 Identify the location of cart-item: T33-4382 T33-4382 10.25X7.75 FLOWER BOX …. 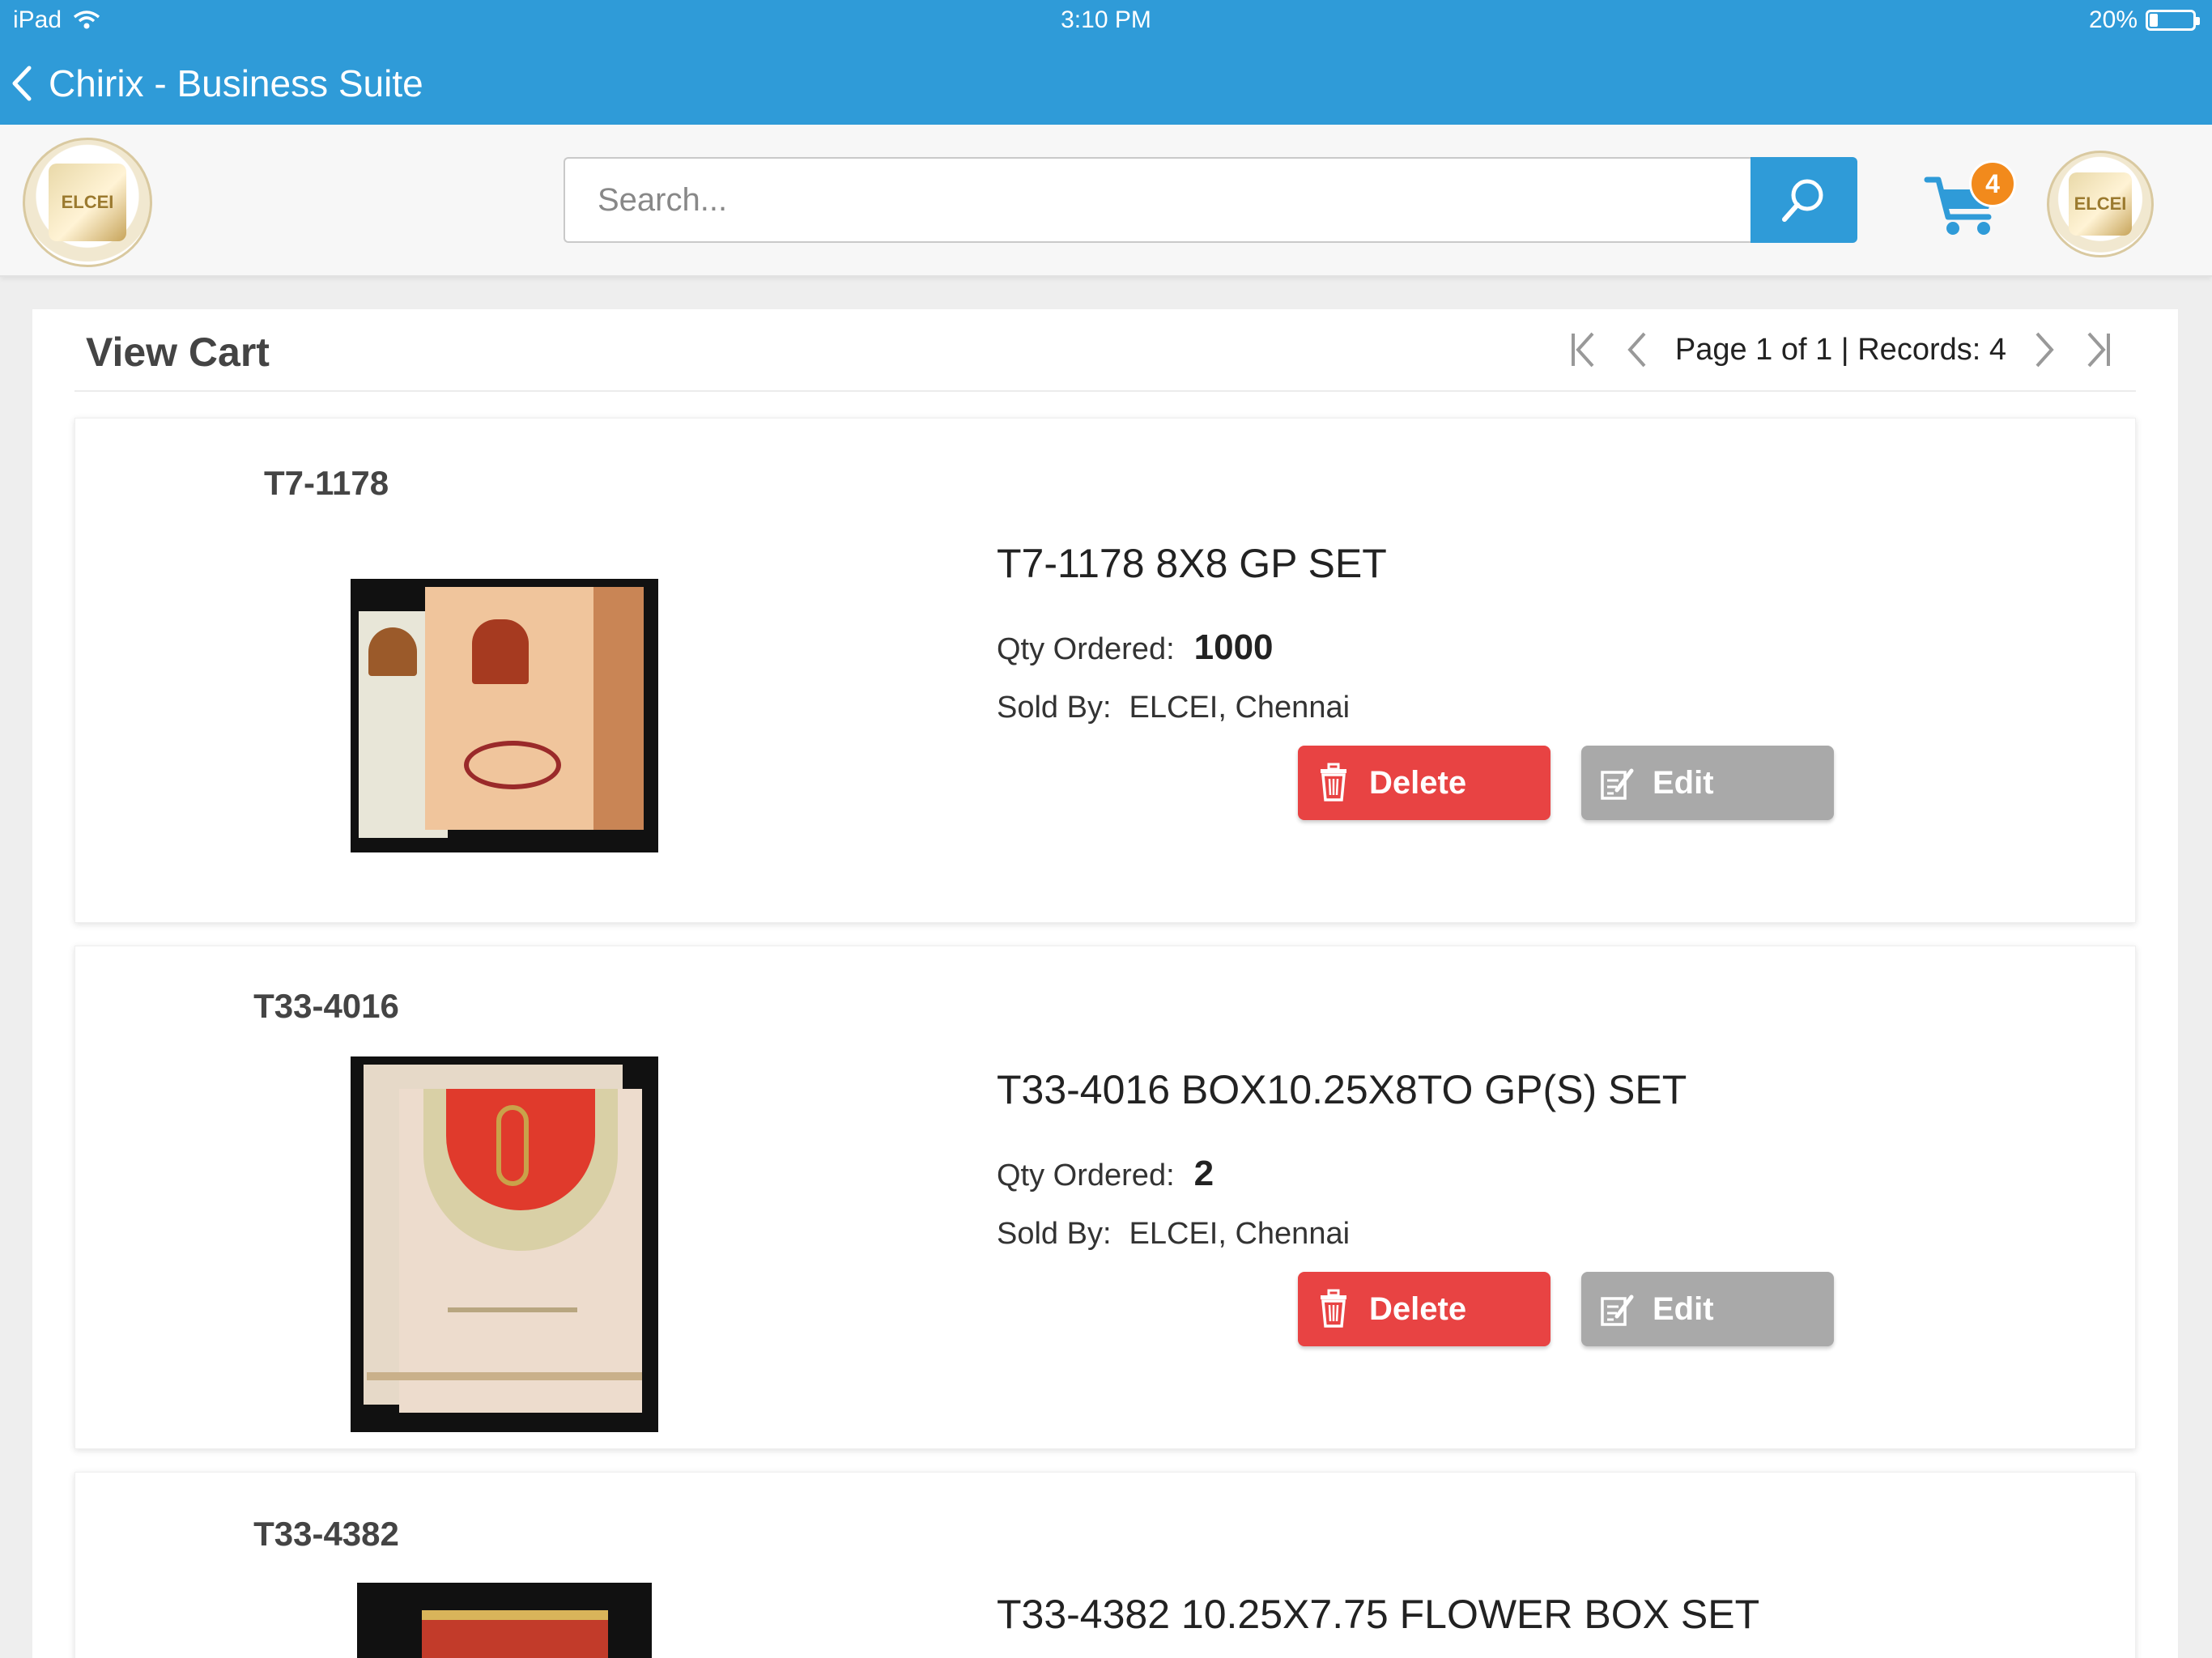
(1105, 1565).